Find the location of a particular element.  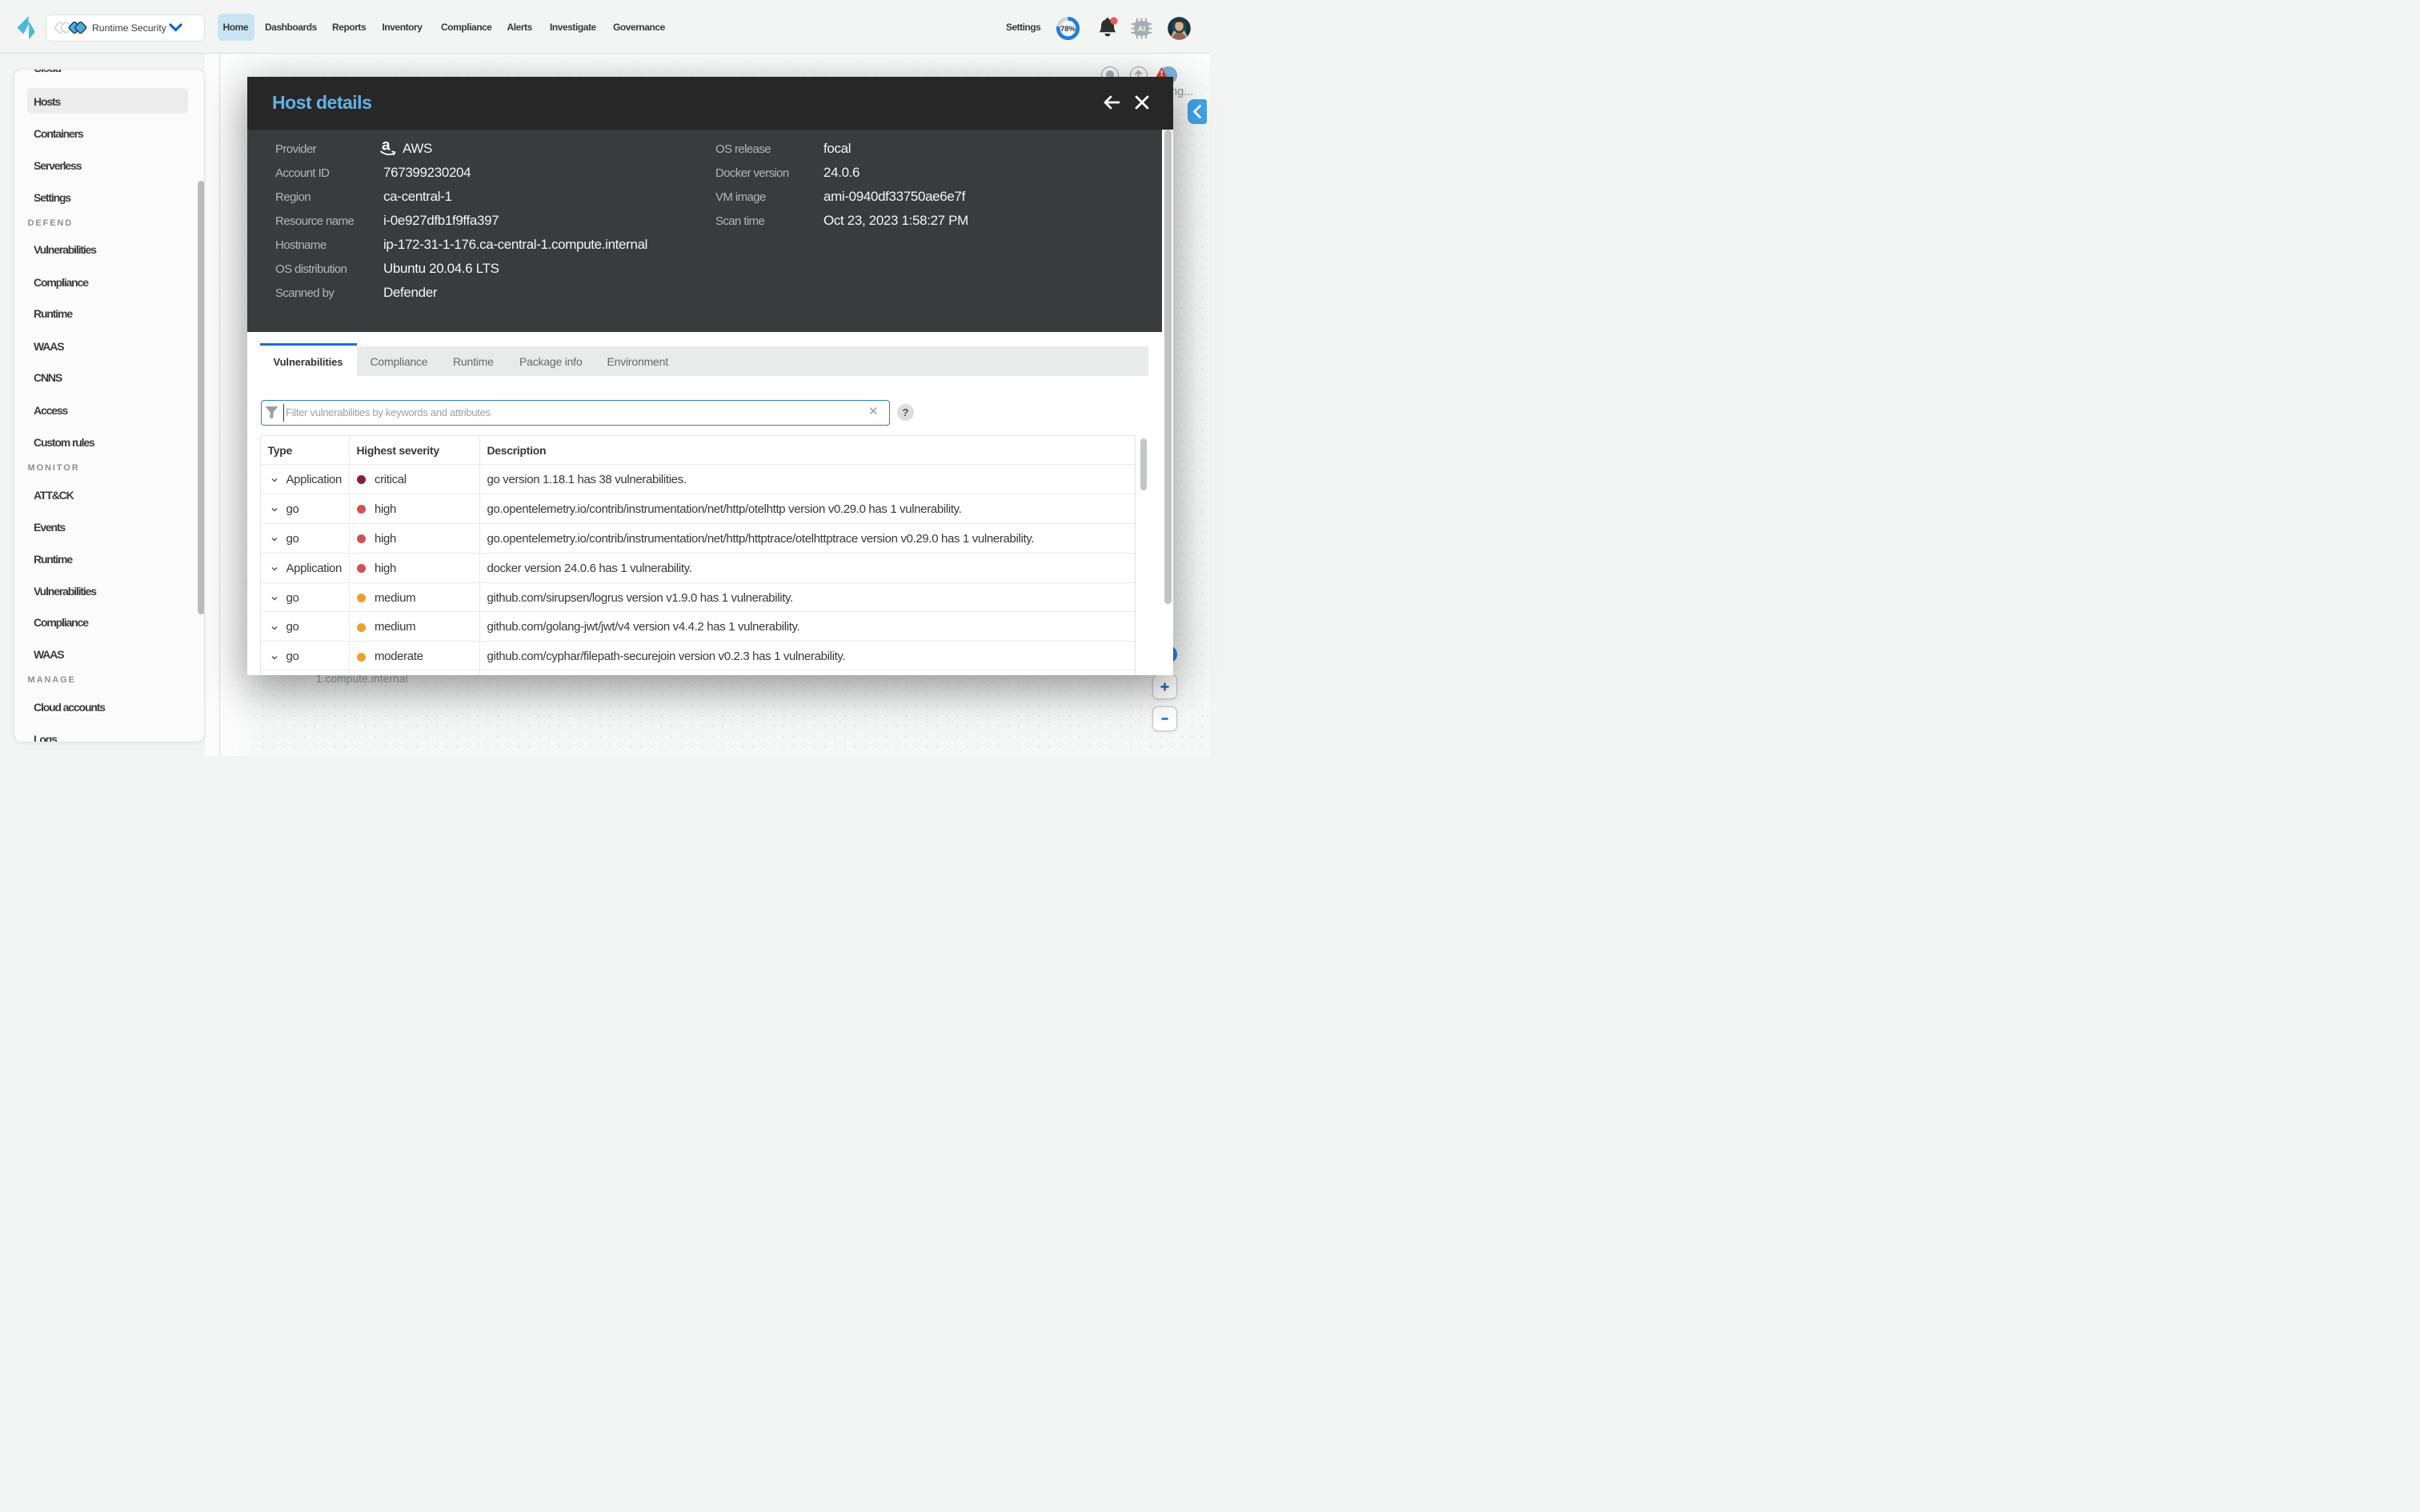

svg-text: a is located at coordinates (386, 145).